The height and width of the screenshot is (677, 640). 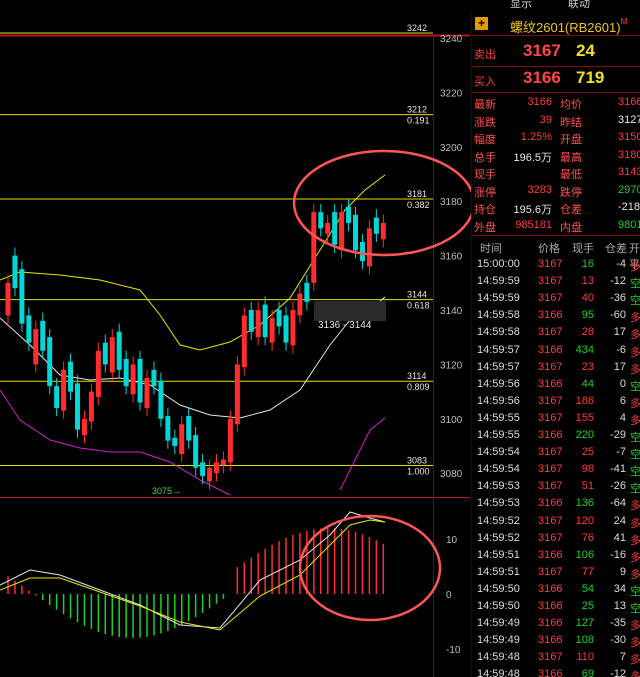 I want to click on trade-row: 14:59:50 3166 54 34 空, so click(x=556, y=589).